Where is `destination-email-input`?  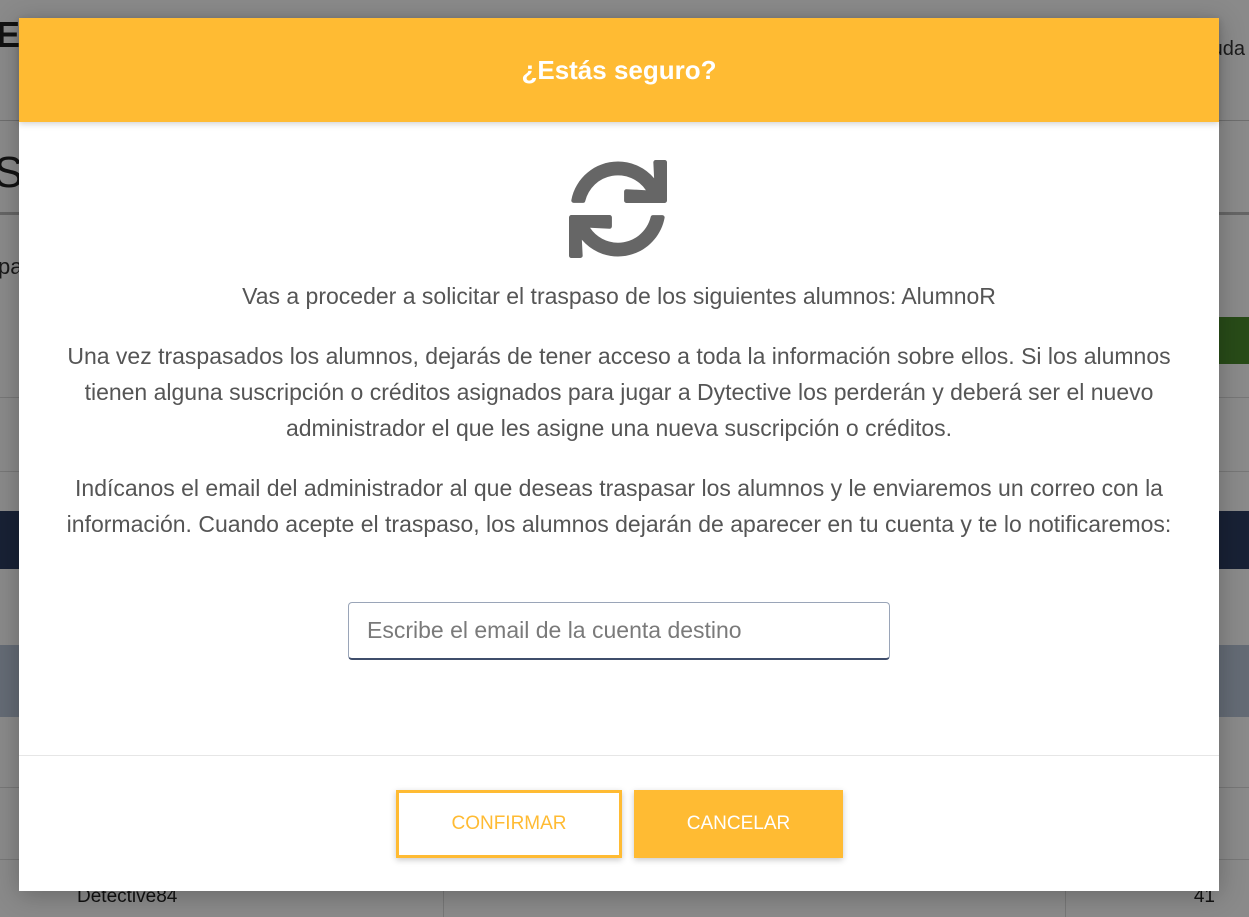
destination-email-input is located at coordinates (619, 631).